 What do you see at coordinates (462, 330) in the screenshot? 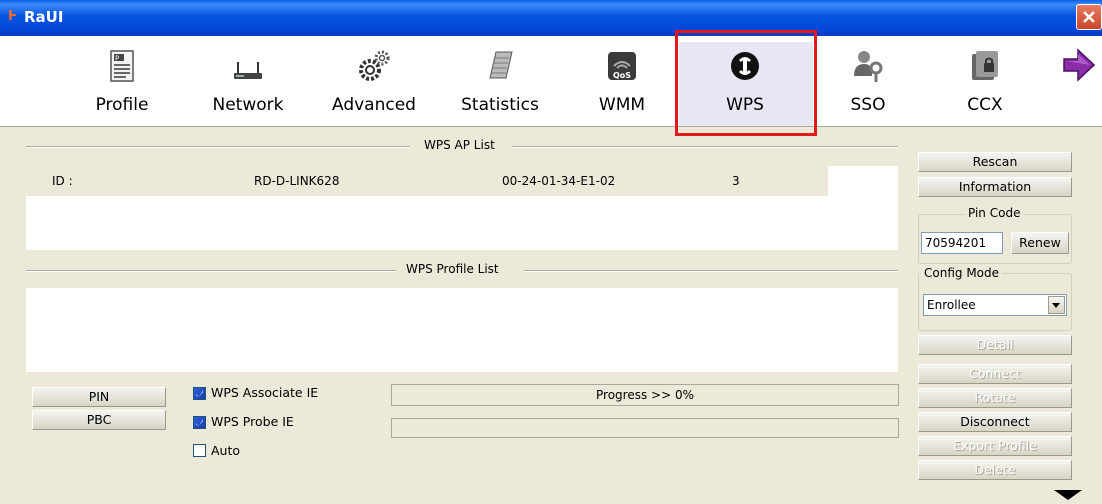
I see `wps-profile-list` at bounding box center [462, 330].